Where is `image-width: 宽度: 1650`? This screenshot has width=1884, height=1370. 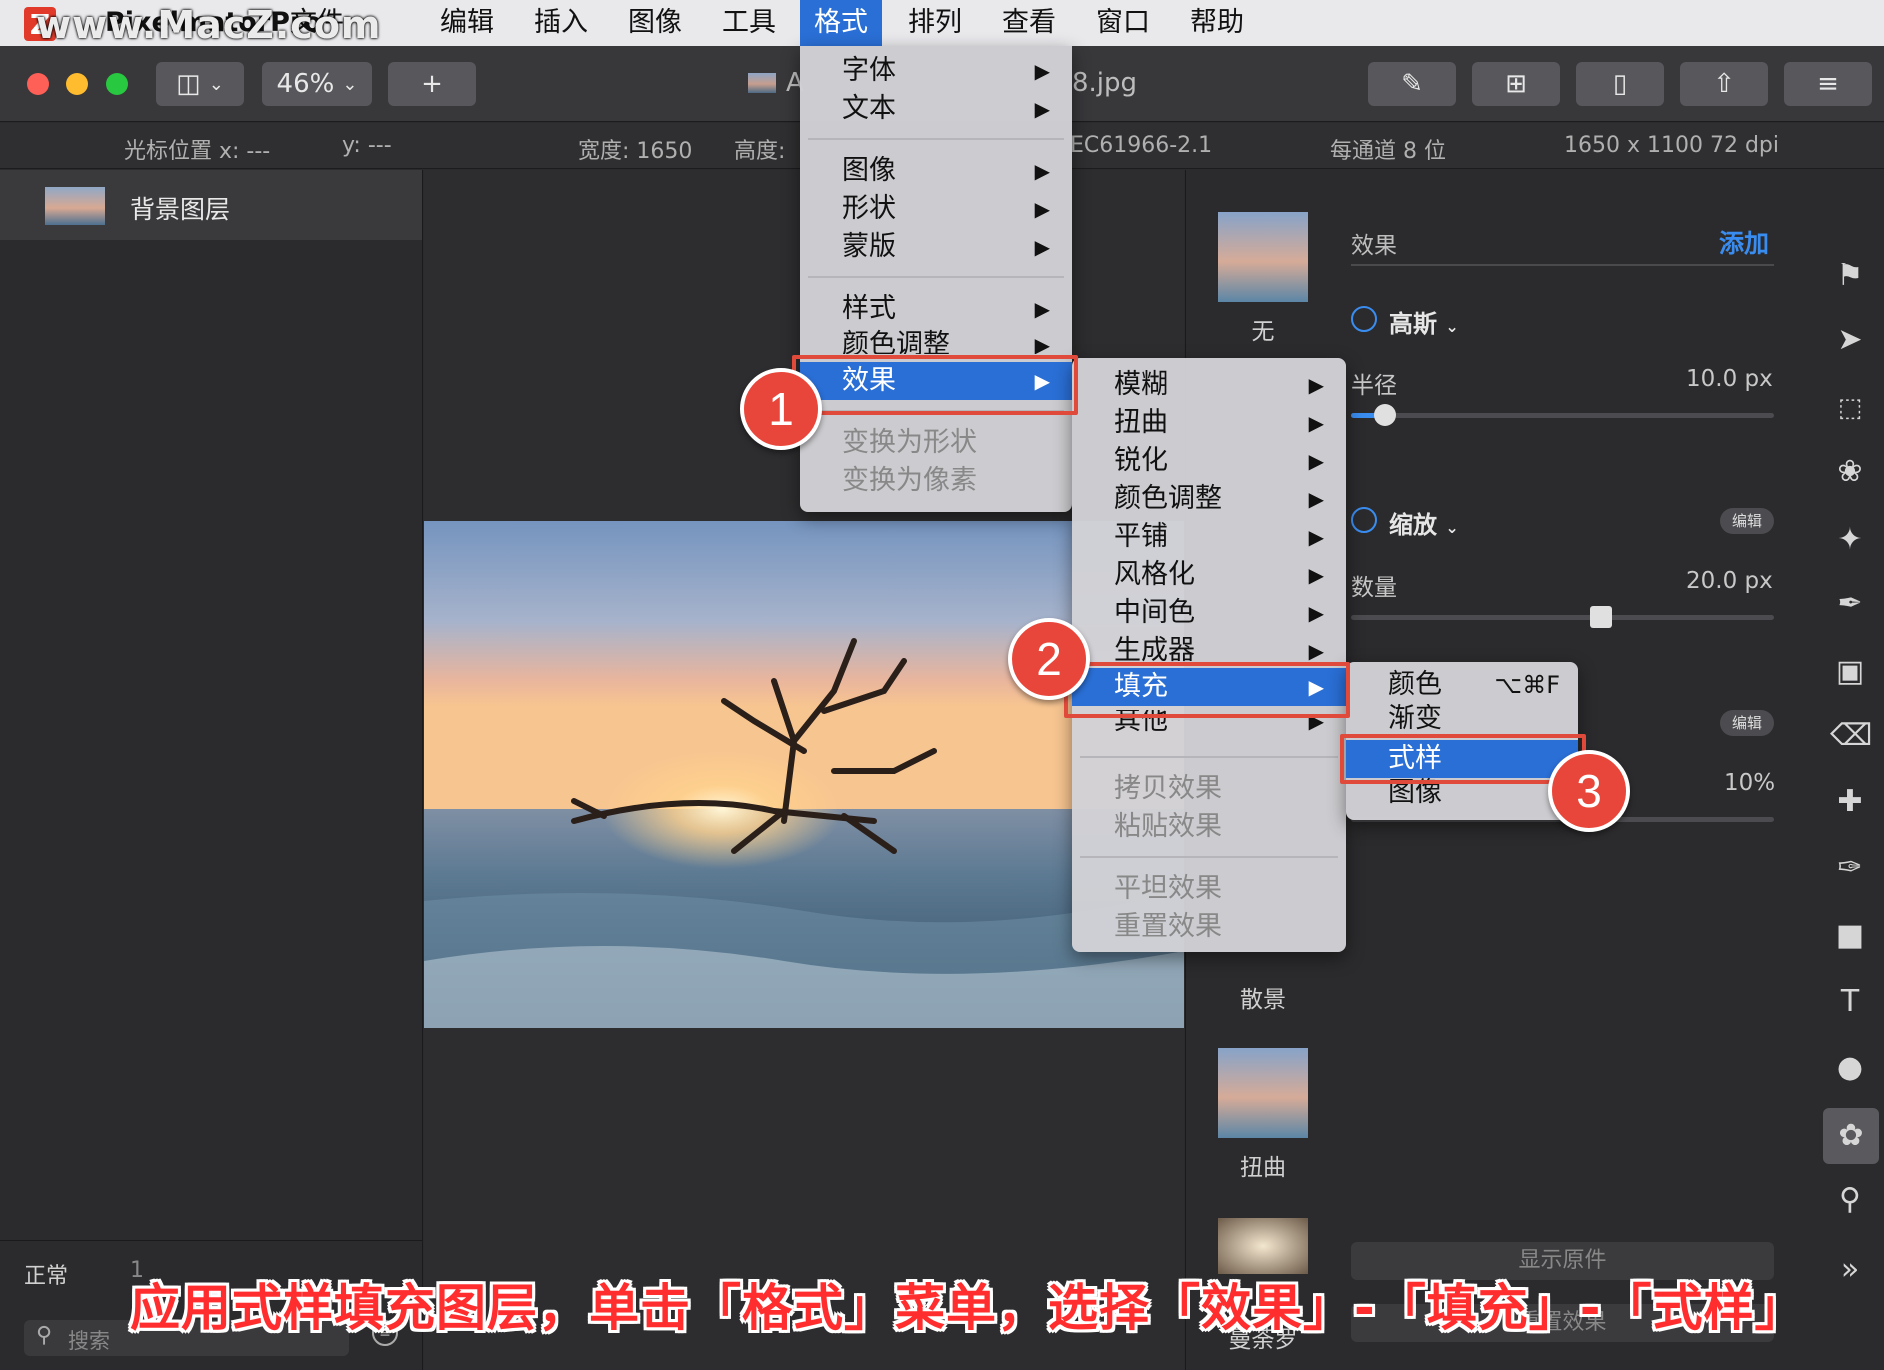
image-width: 宽度: 1650 is located at coordinates (635, 151).